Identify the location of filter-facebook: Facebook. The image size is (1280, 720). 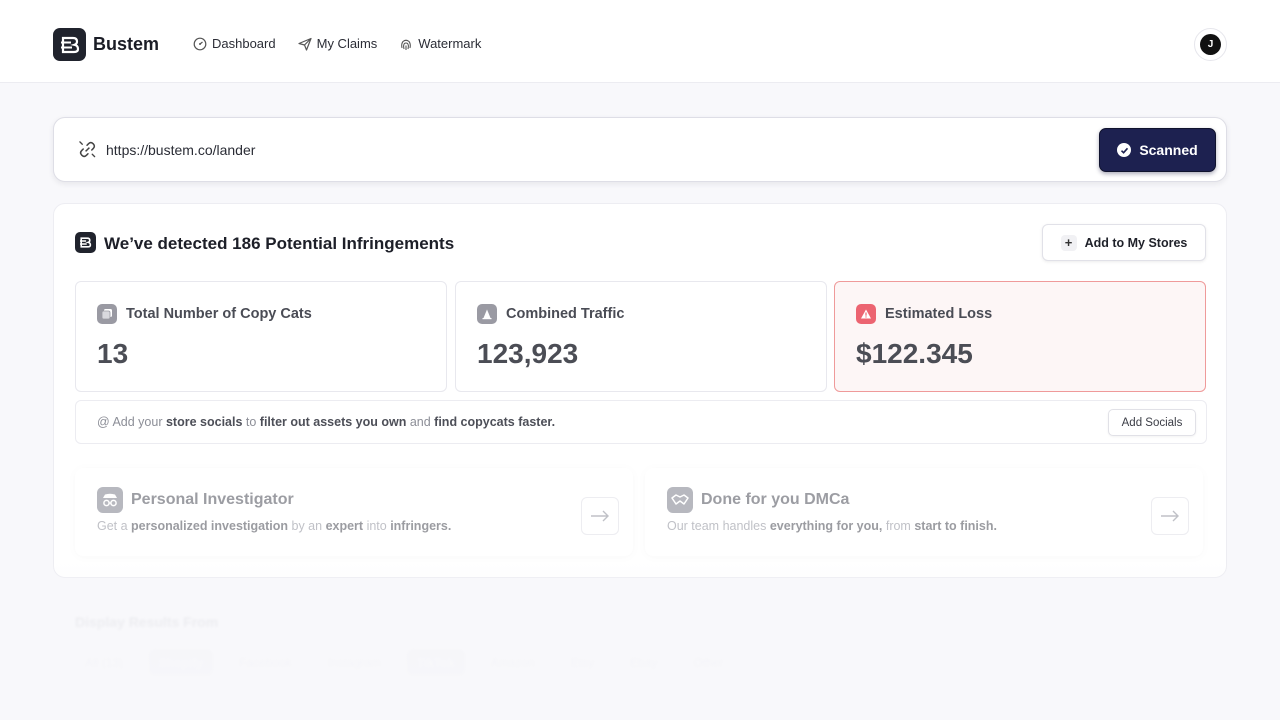
(265, 663).